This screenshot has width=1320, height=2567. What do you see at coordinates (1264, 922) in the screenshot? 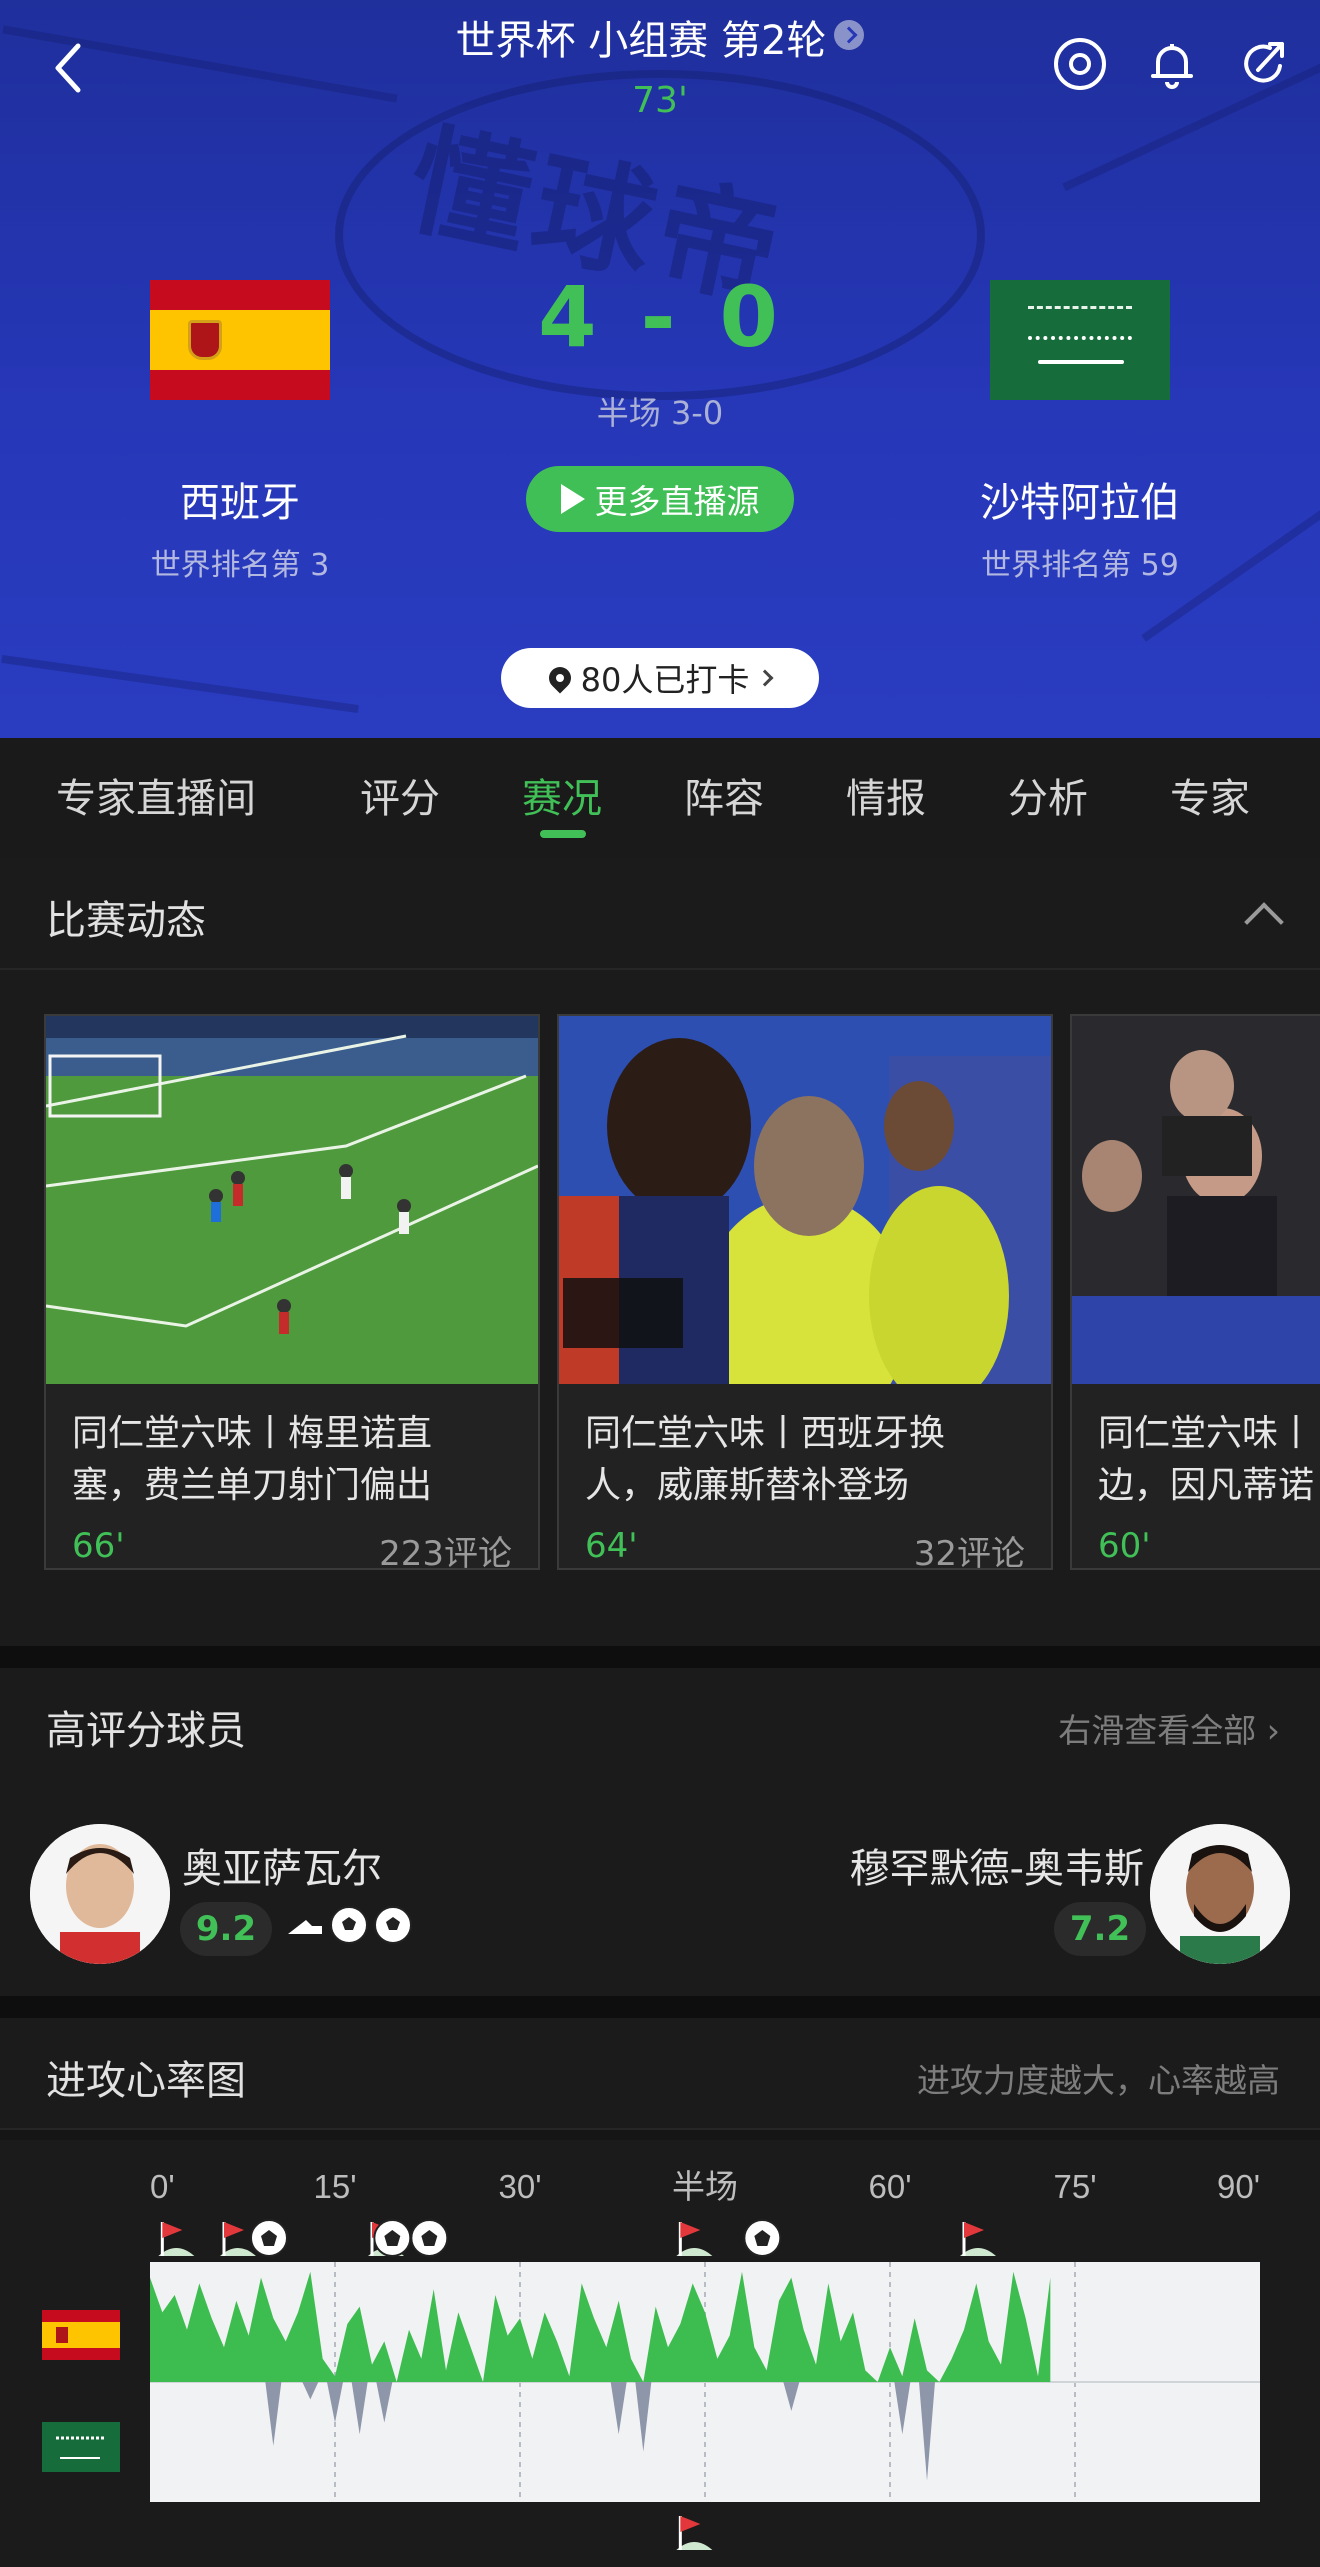
I see `chevron-up-icon` at bounding box center [1264, 922].